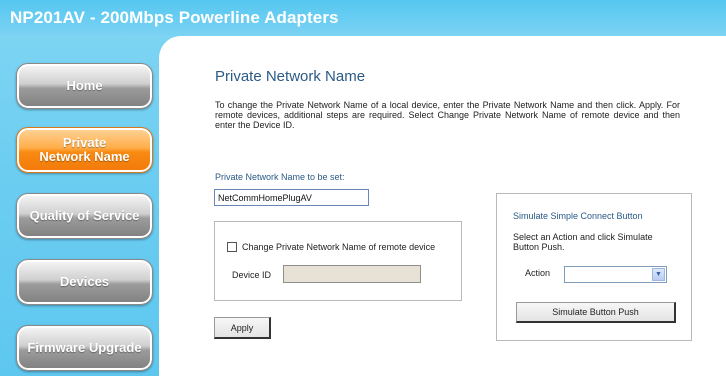 This screenshot has height=376, width=726. I want to click on sidebar-item-label: Devices, so click(84, 281).